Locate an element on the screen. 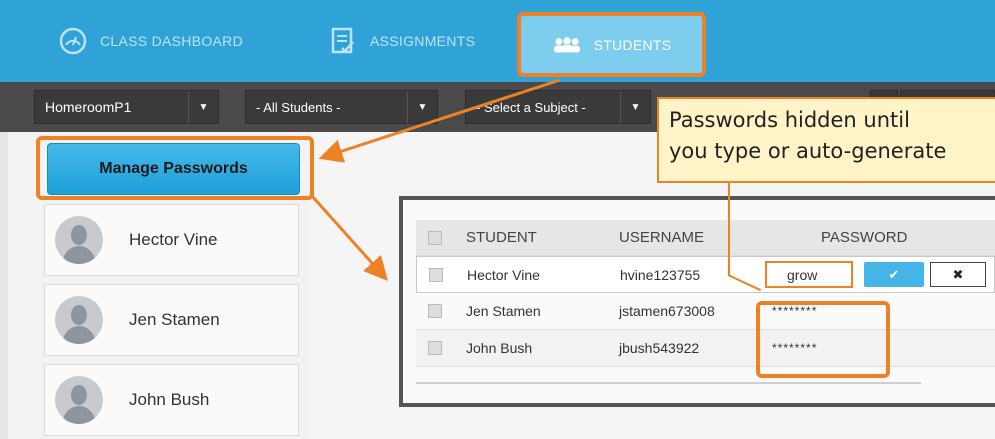 Image resolution: width=995 pixels, height=439 pixels. nav-label: ASSIGNMENTS is located at coordinates (423, 41).